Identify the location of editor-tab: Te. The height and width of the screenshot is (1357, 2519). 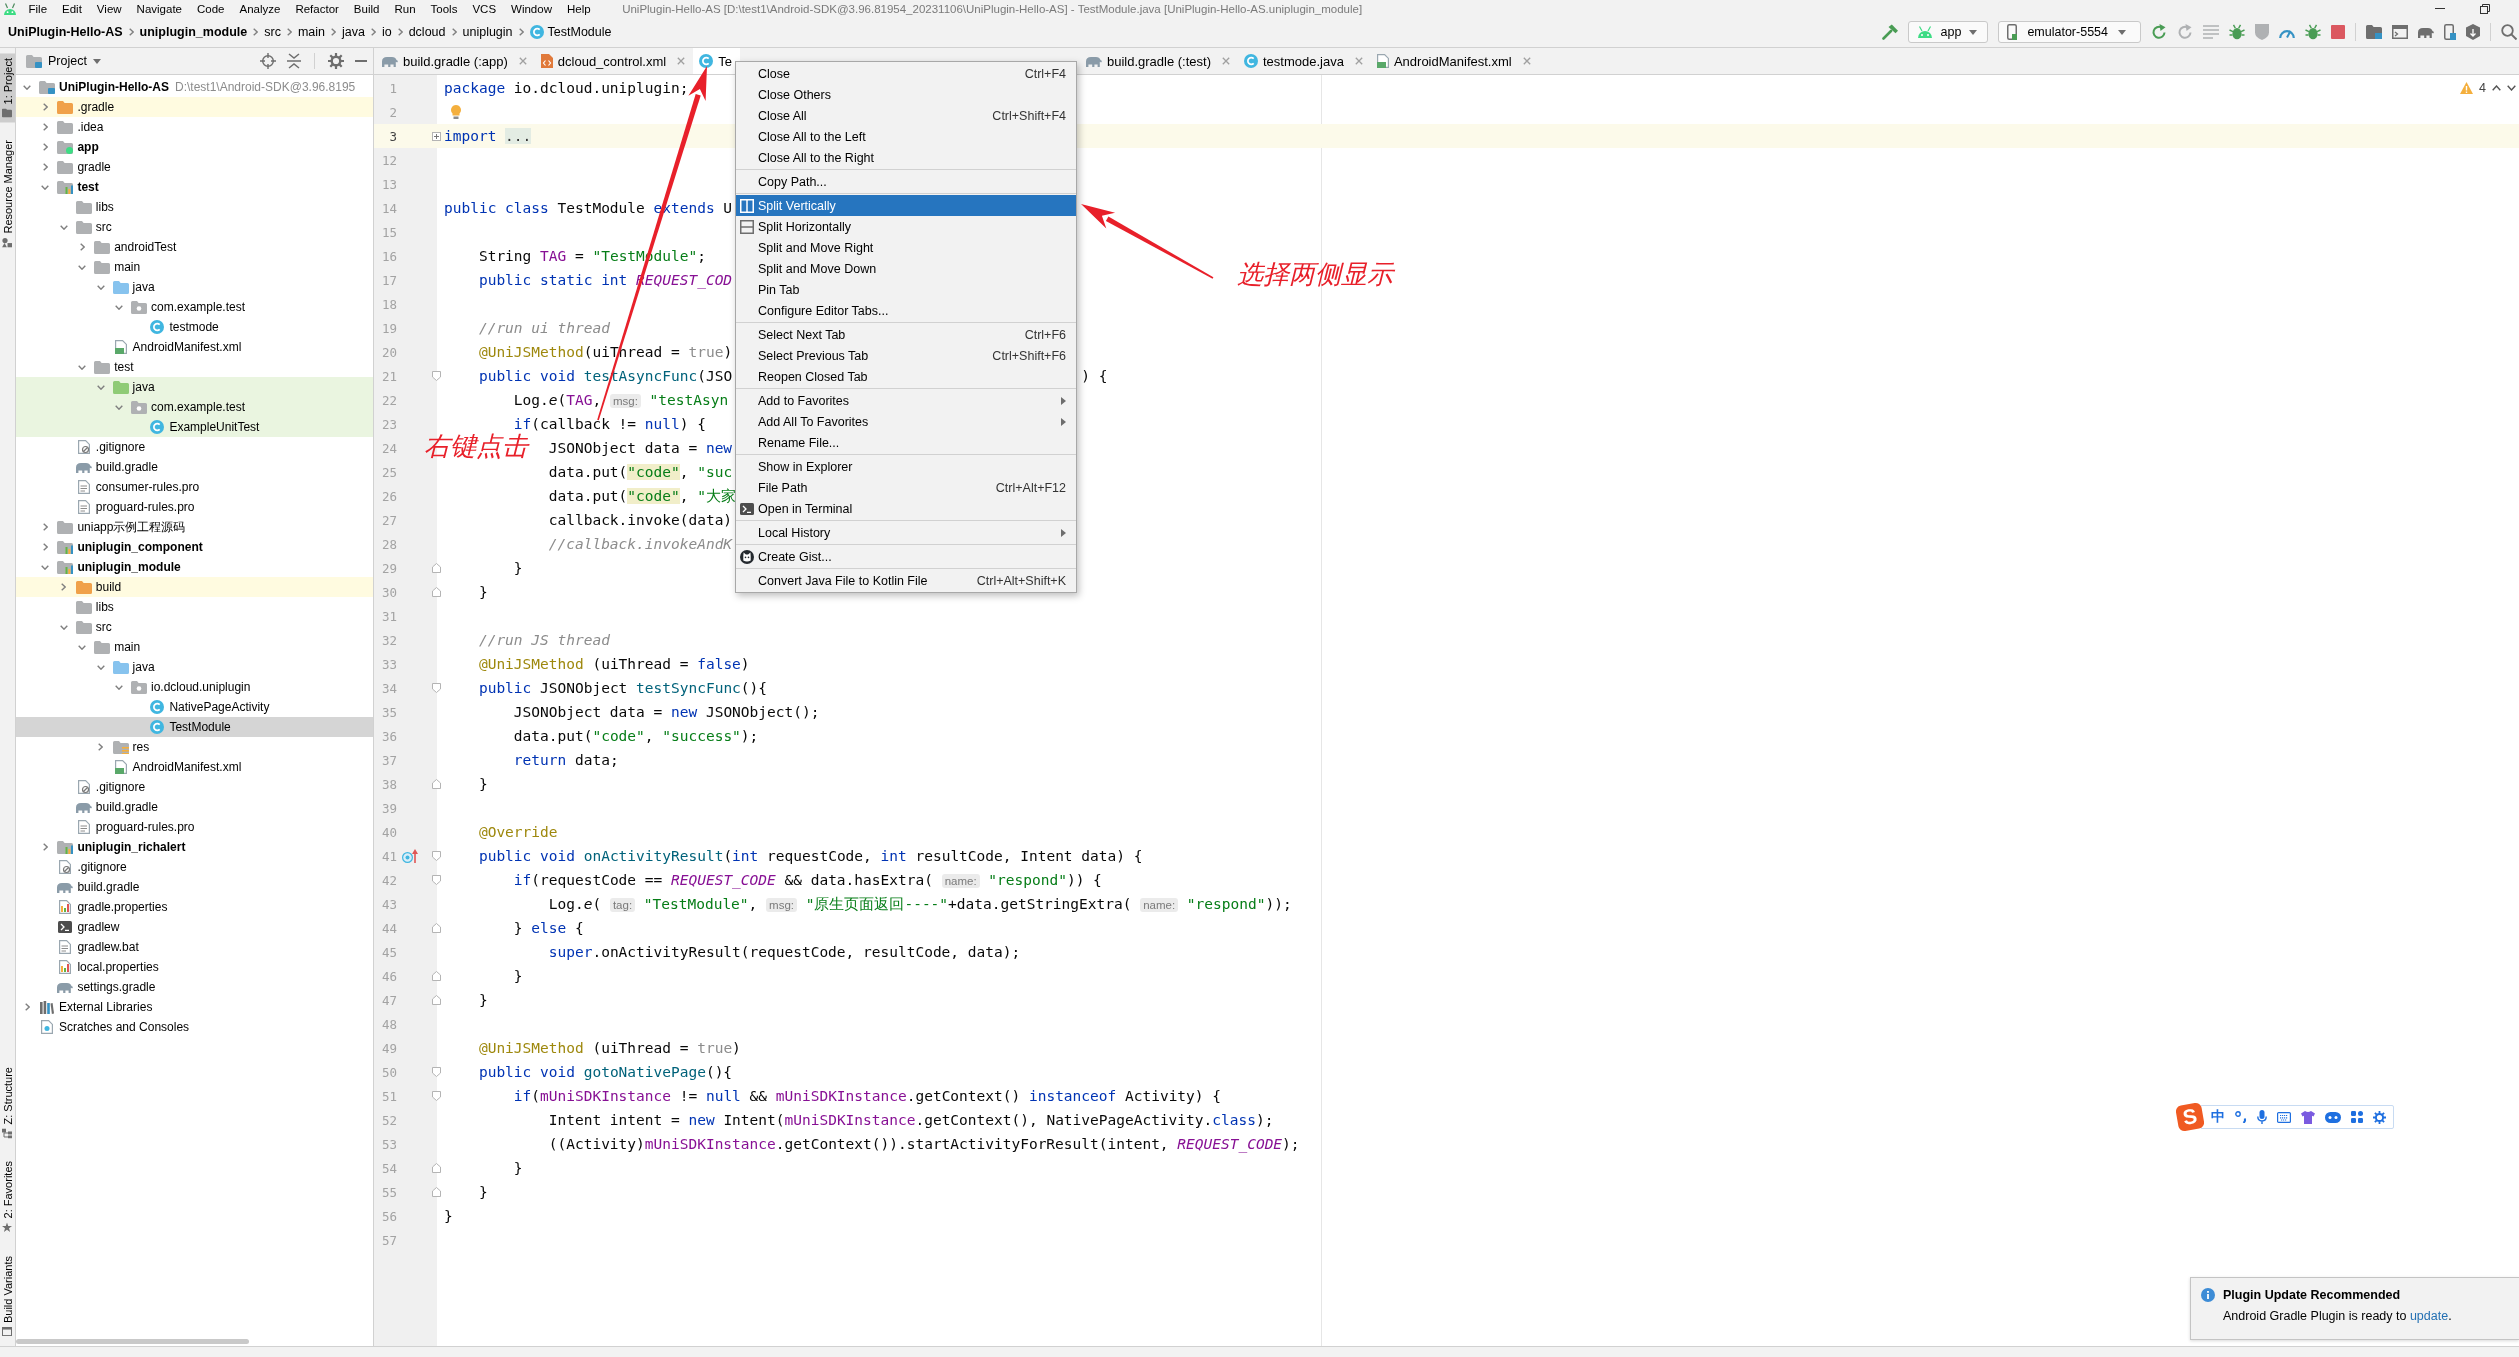
(716, 61).